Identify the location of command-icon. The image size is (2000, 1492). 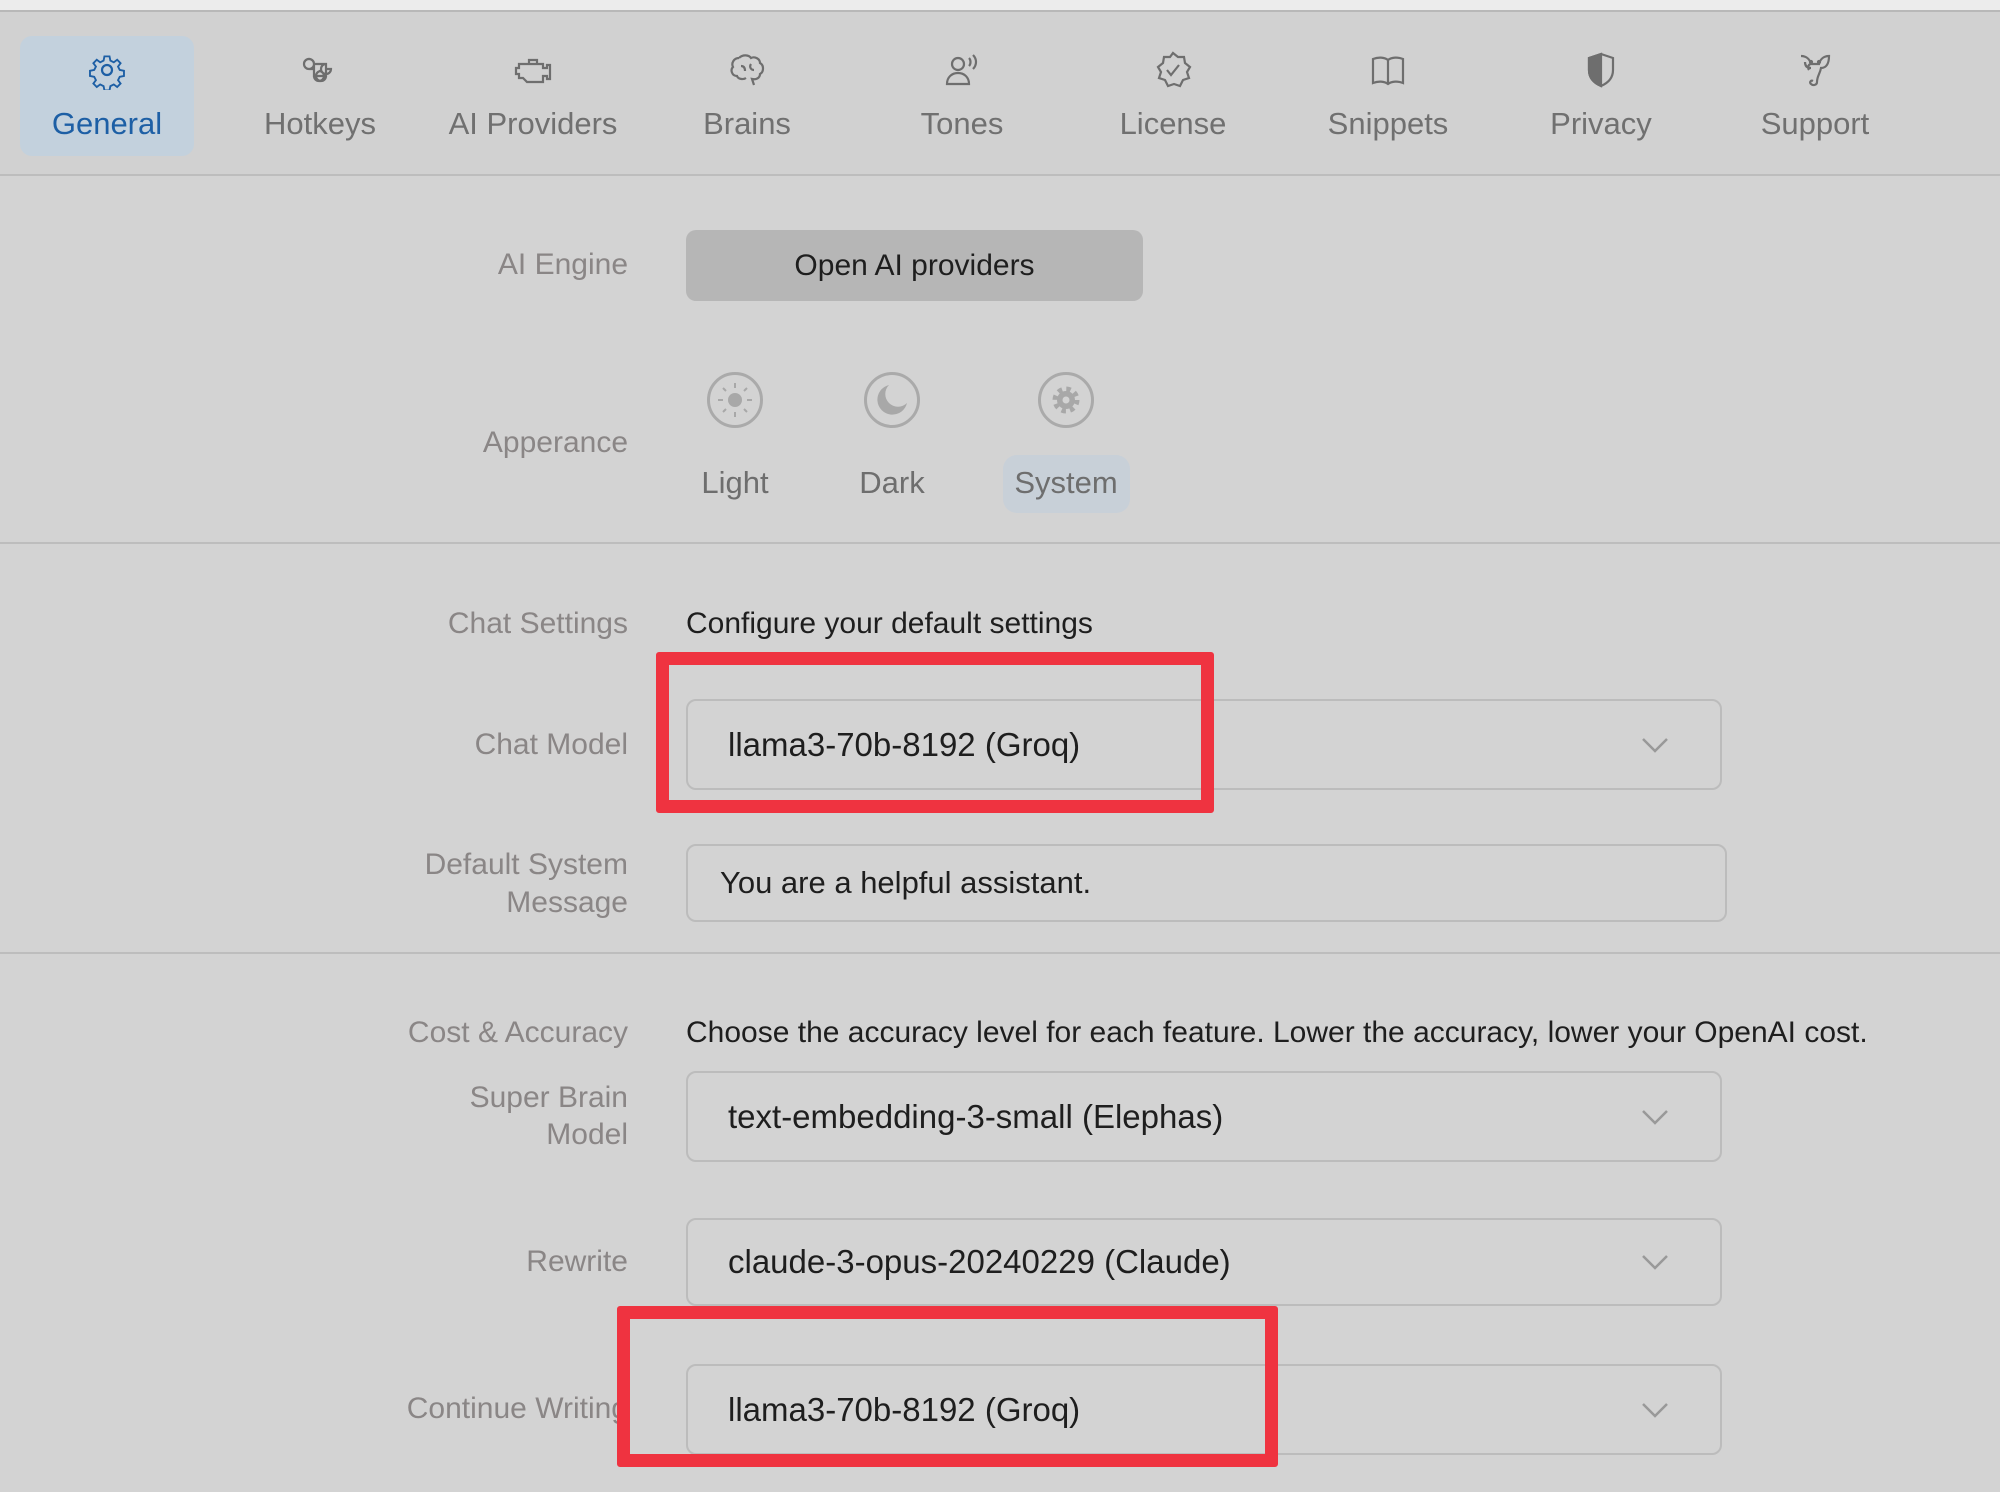
(317, 70).